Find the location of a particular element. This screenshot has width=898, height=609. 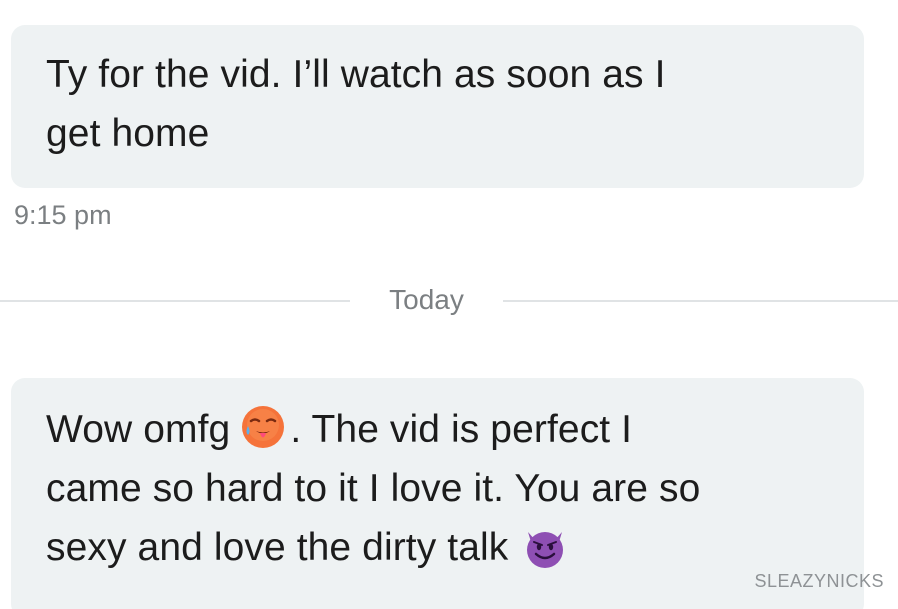

message-text: Wow omfg is located at coordinates (138, 429).